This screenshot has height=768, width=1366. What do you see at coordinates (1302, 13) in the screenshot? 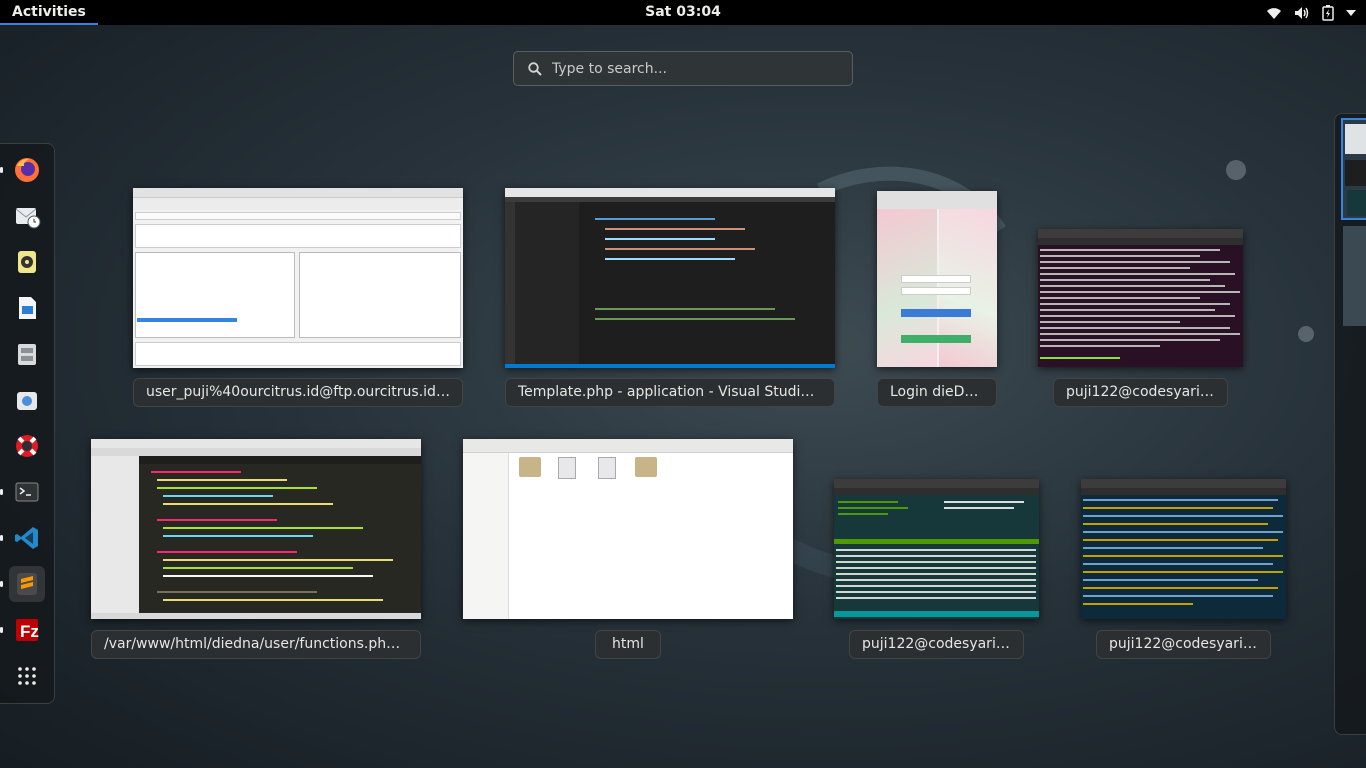
I see `volume-icon` at bounding box center [1302, 13].